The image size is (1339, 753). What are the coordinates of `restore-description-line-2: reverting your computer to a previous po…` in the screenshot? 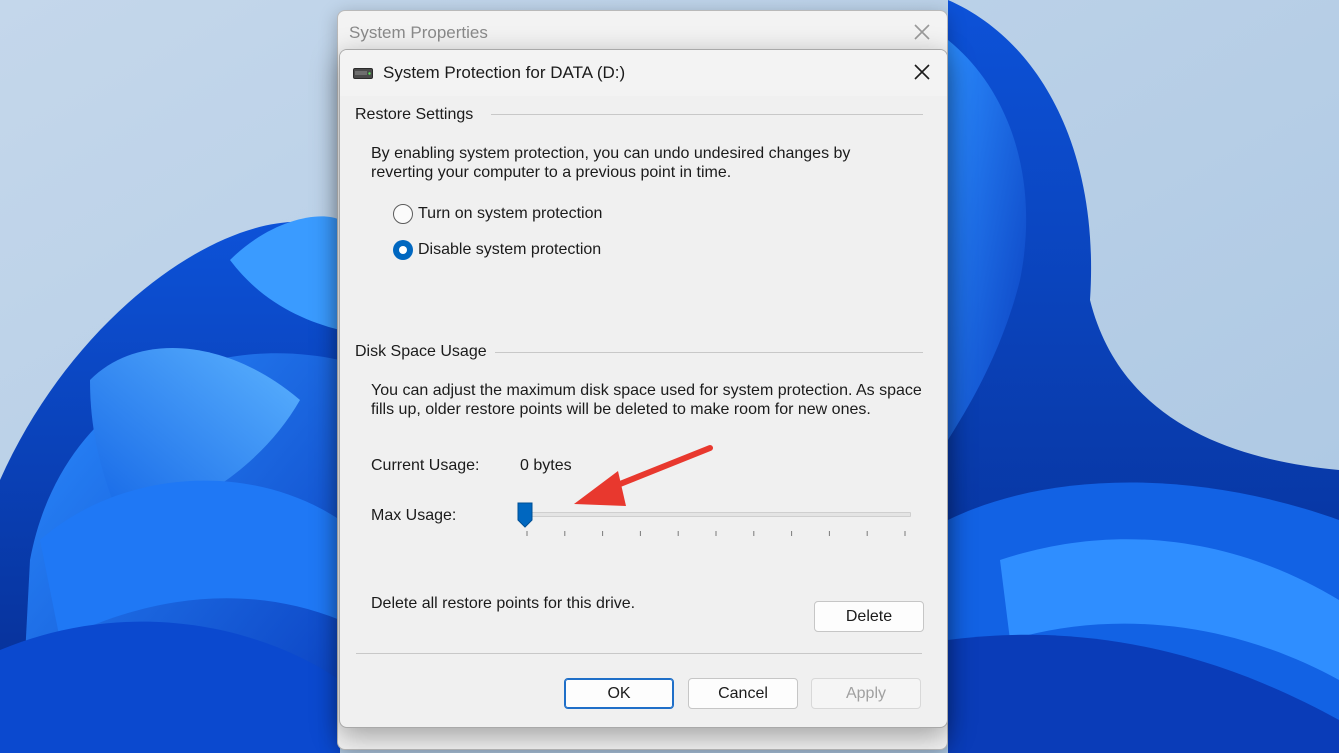 It's located at (551, 172).